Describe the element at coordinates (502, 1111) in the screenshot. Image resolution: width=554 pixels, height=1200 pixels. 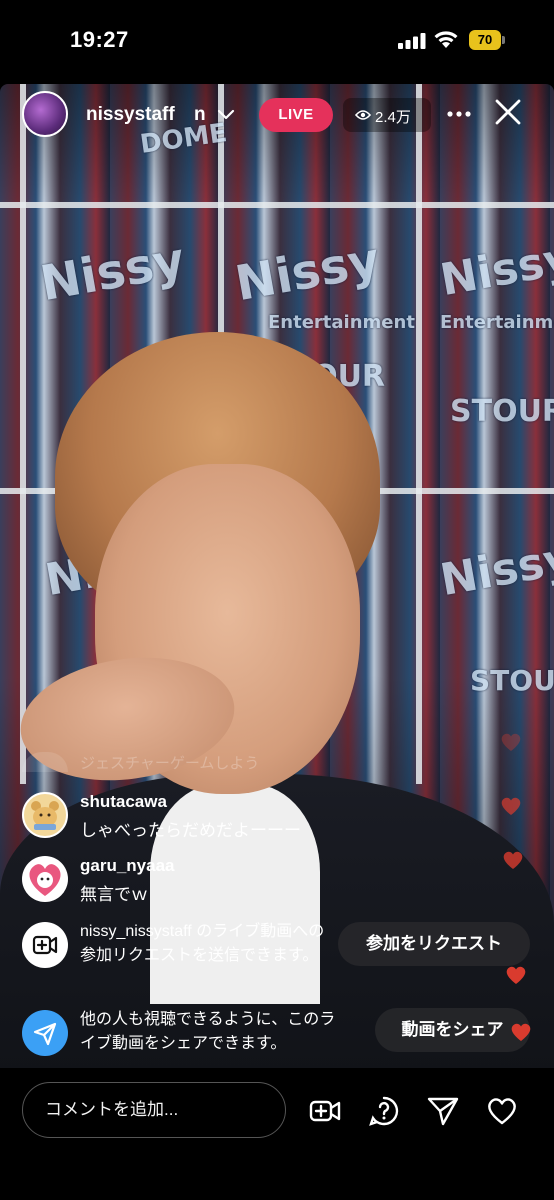
I see `heart-icon` at that location.